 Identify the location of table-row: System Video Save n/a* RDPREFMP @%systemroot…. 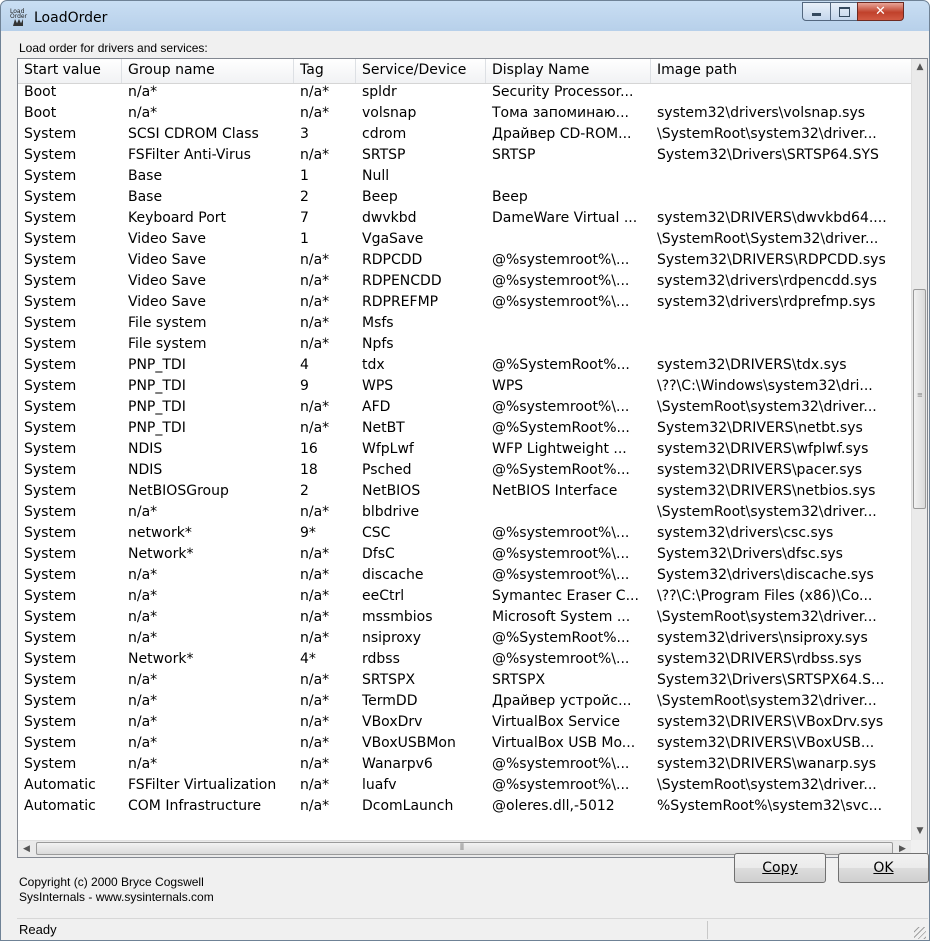
(464, 303).